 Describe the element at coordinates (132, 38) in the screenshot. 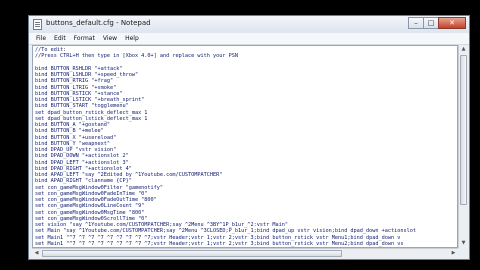

I see `menu-help: Help` at that location.